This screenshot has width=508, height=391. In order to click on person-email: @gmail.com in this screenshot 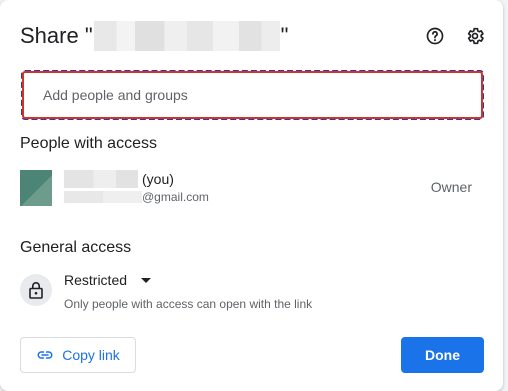, I will do `click(136, 197)`.